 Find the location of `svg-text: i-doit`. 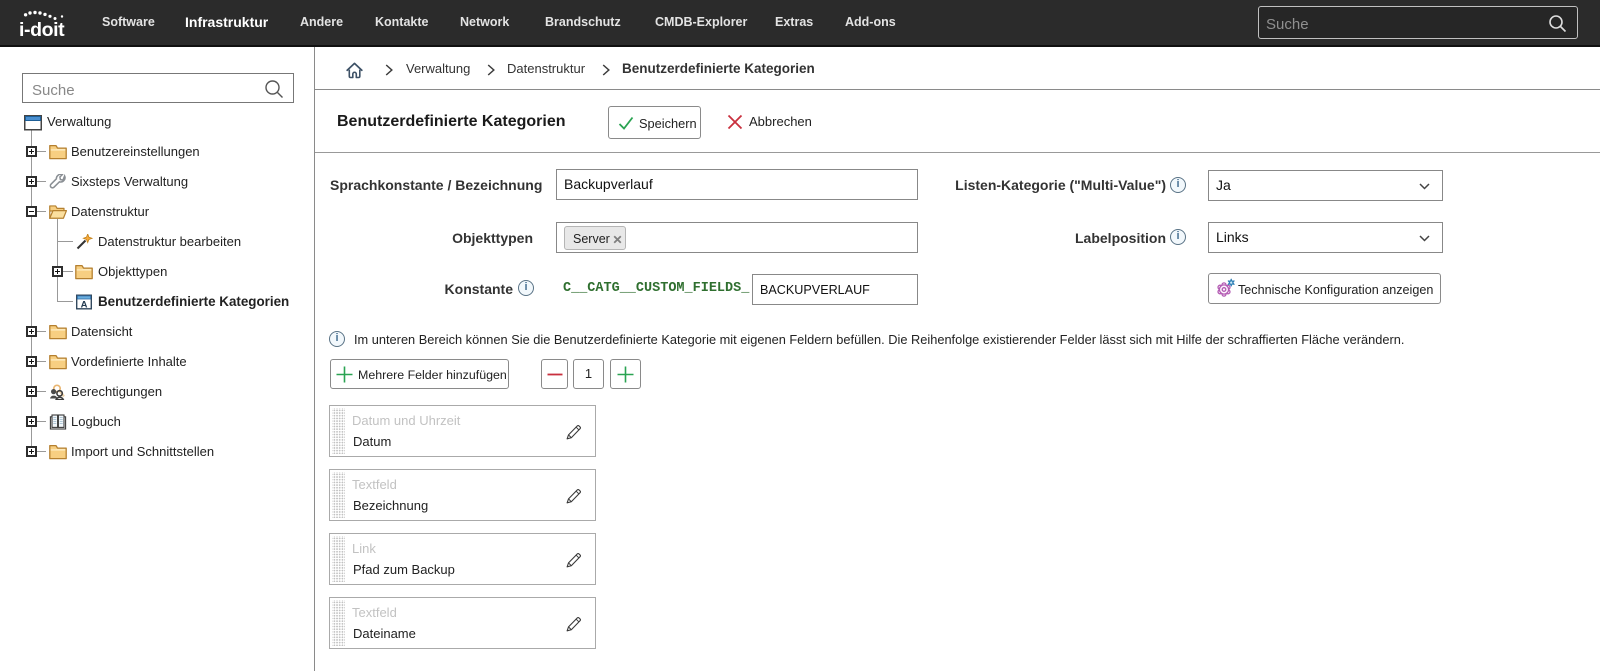

svg-text: i-doit is located at coordinates (42, 30).